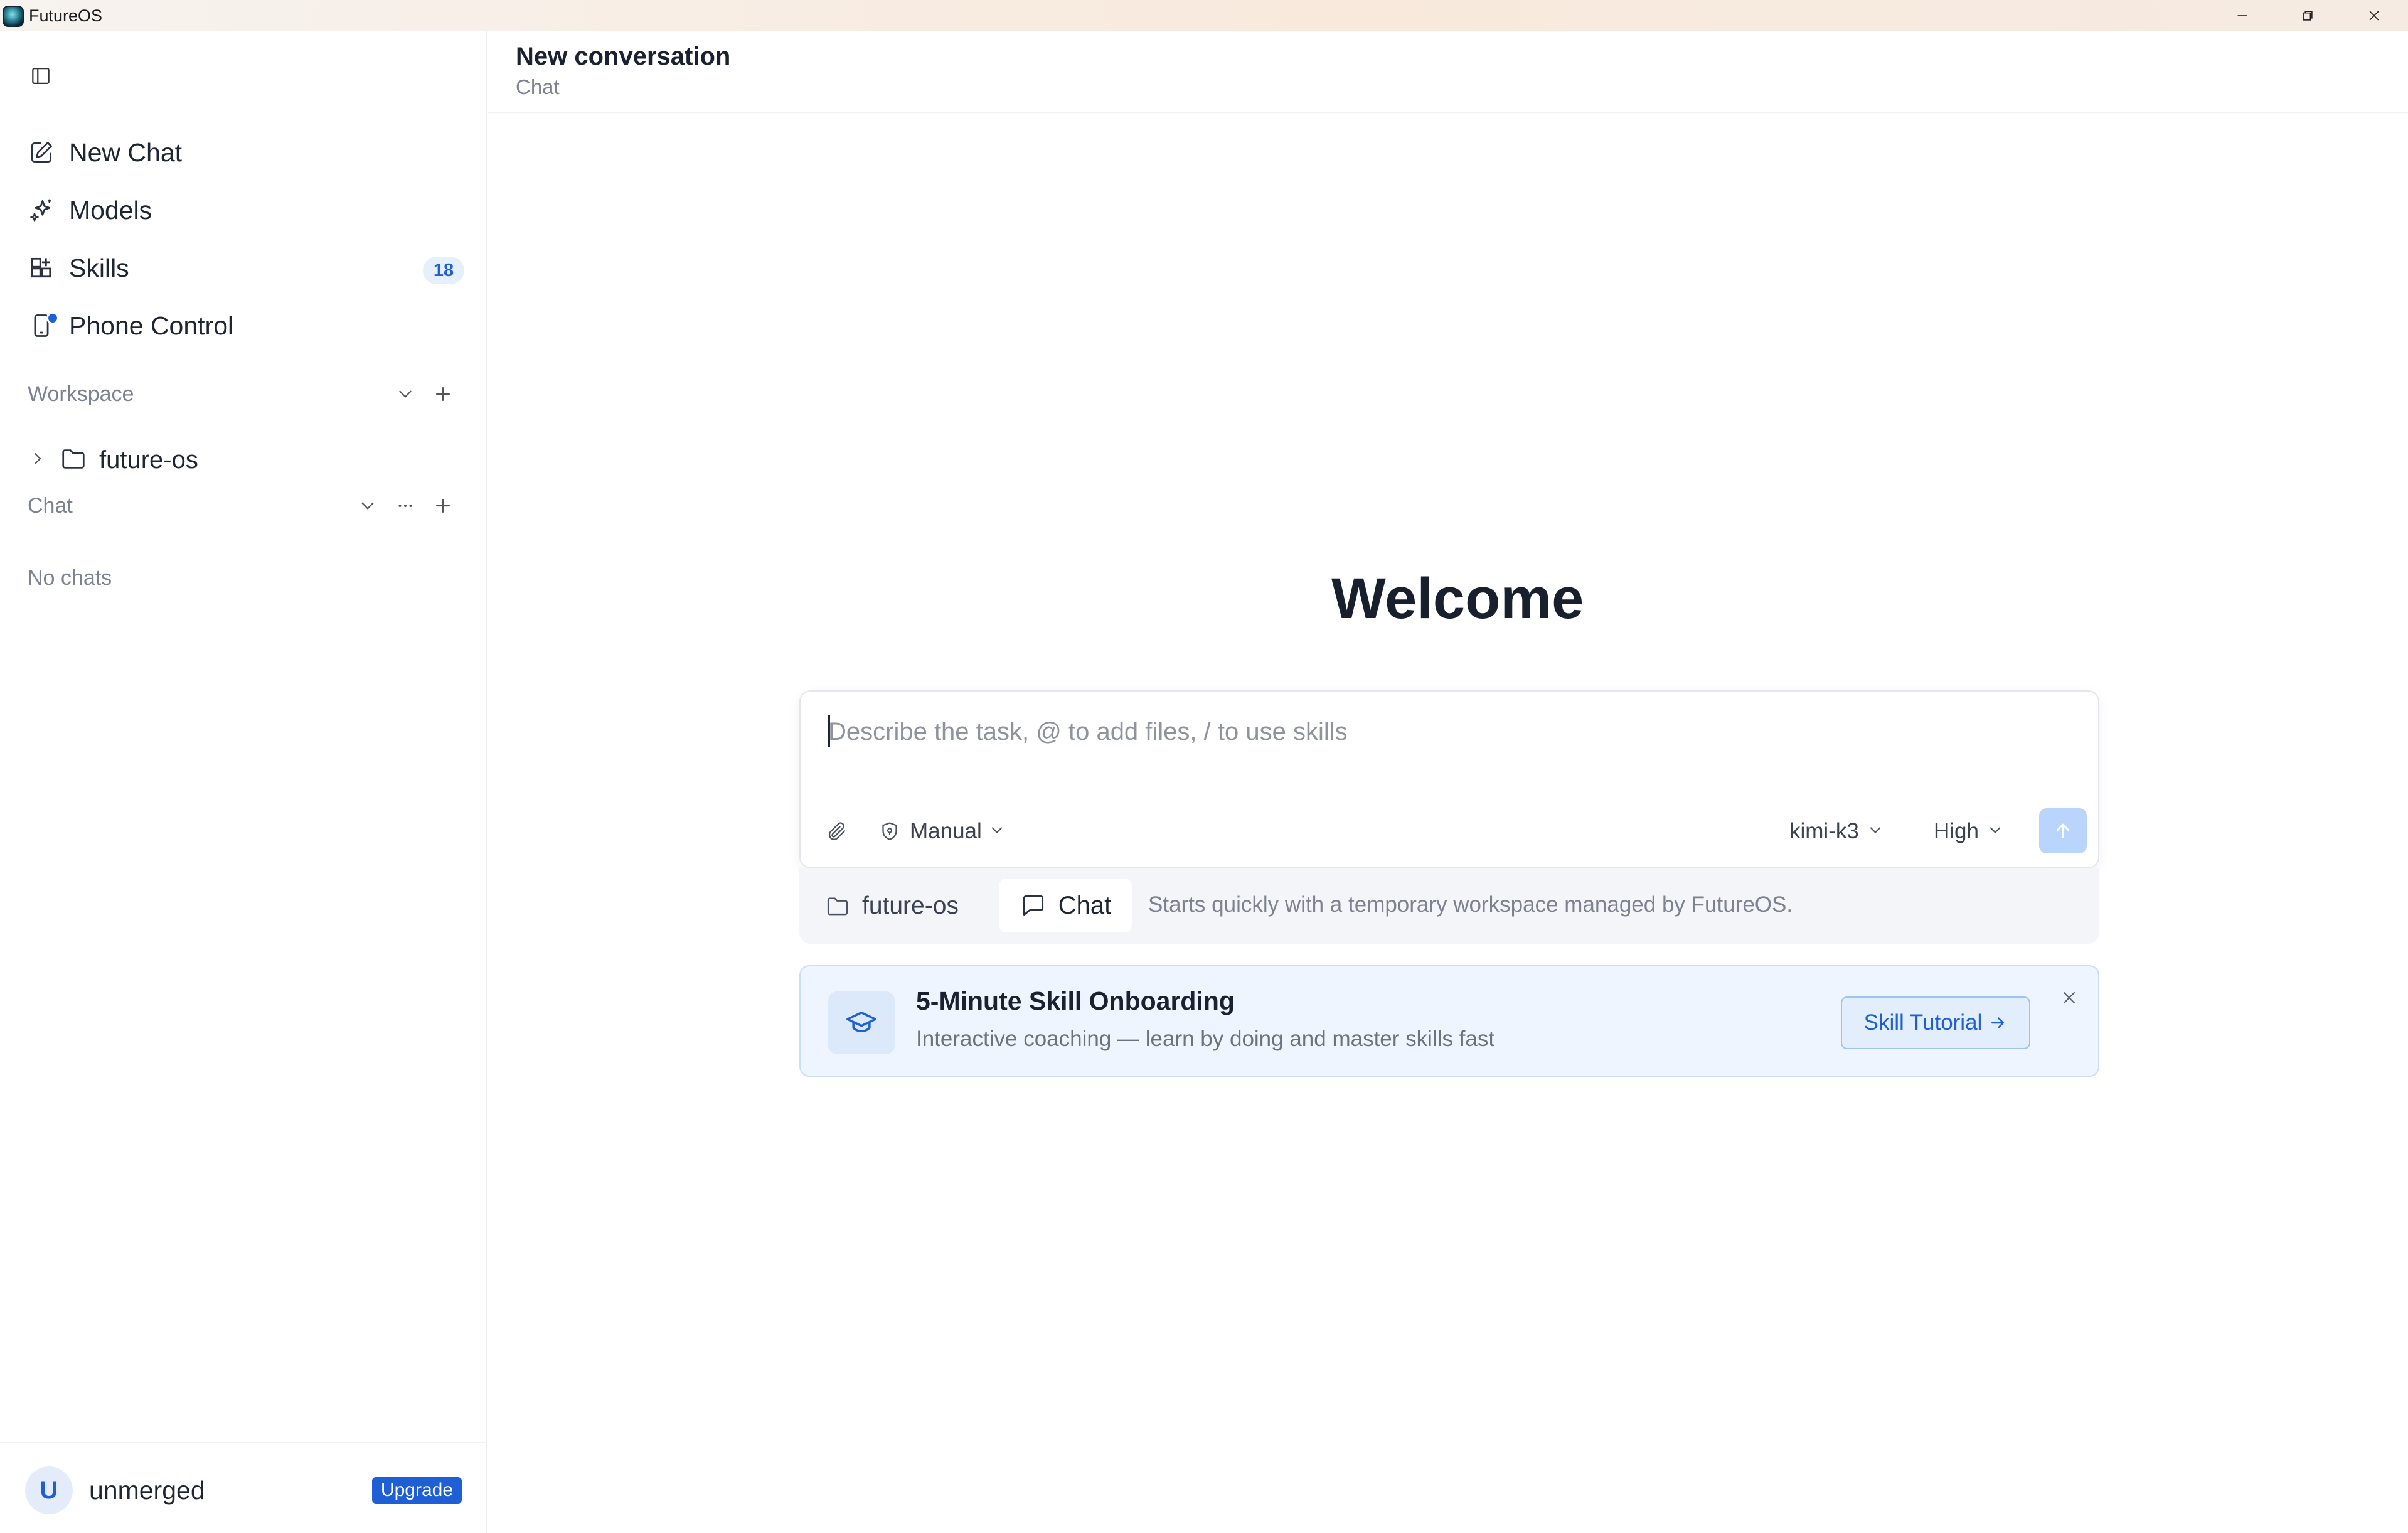  Describe the element at coordinates (81, 394) in the screenshot. I see `workspace-section-title: Workspace` at that location.